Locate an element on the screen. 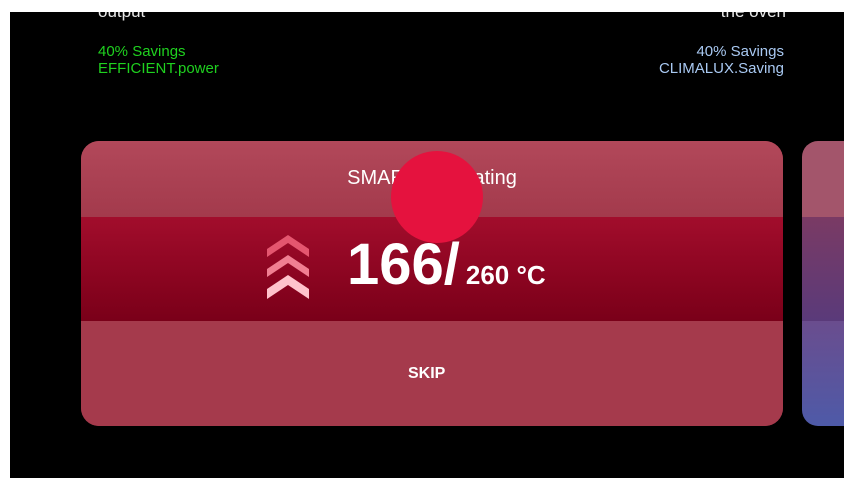  right-feature-heading: the oven is located at coordinates (753, 17).